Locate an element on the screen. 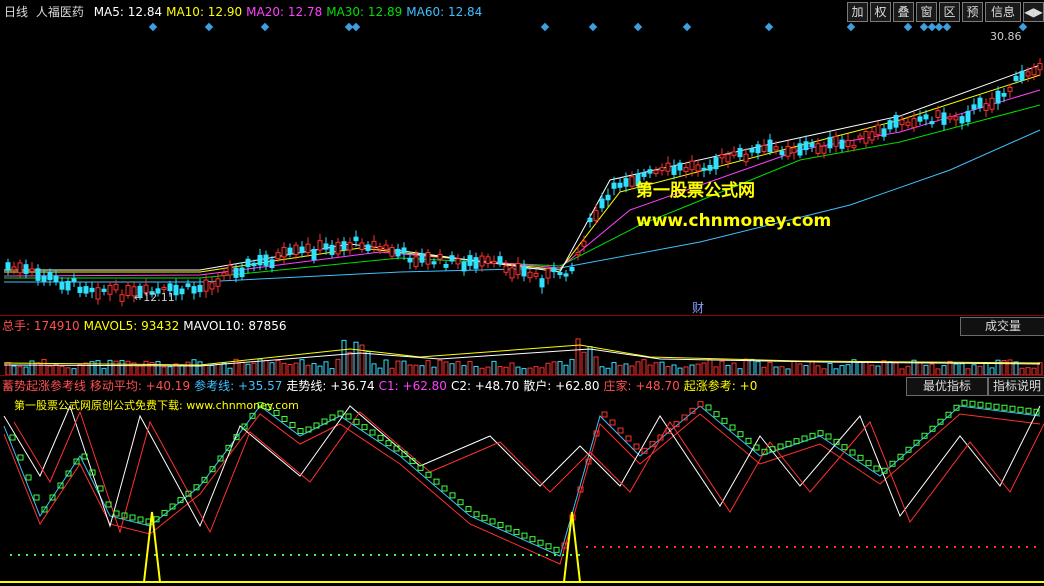 The height and width of the screenshot is (586, 1044). toolbar-range-button: 区 is located at coordinates (949, 12).